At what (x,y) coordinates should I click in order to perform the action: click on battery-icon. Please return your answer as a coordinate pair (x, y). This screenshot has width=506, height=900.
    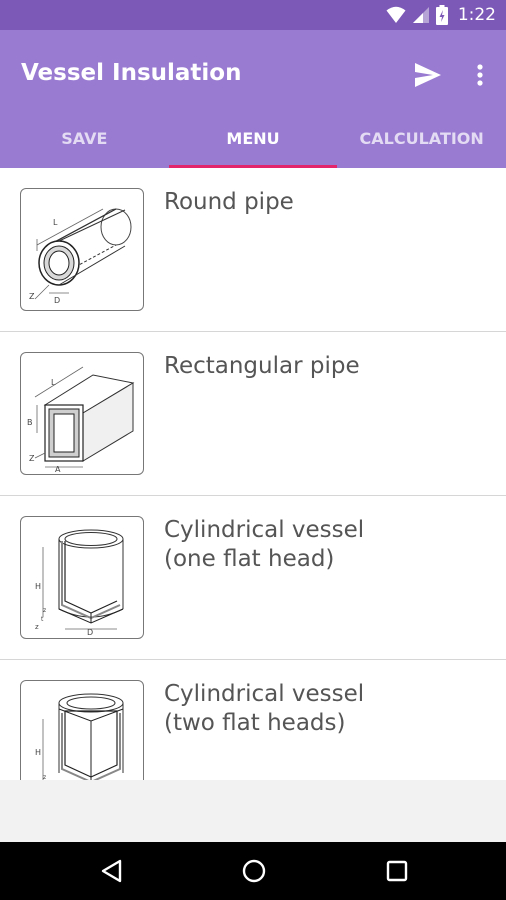
    Looking at the image, I should click on (441, 15).